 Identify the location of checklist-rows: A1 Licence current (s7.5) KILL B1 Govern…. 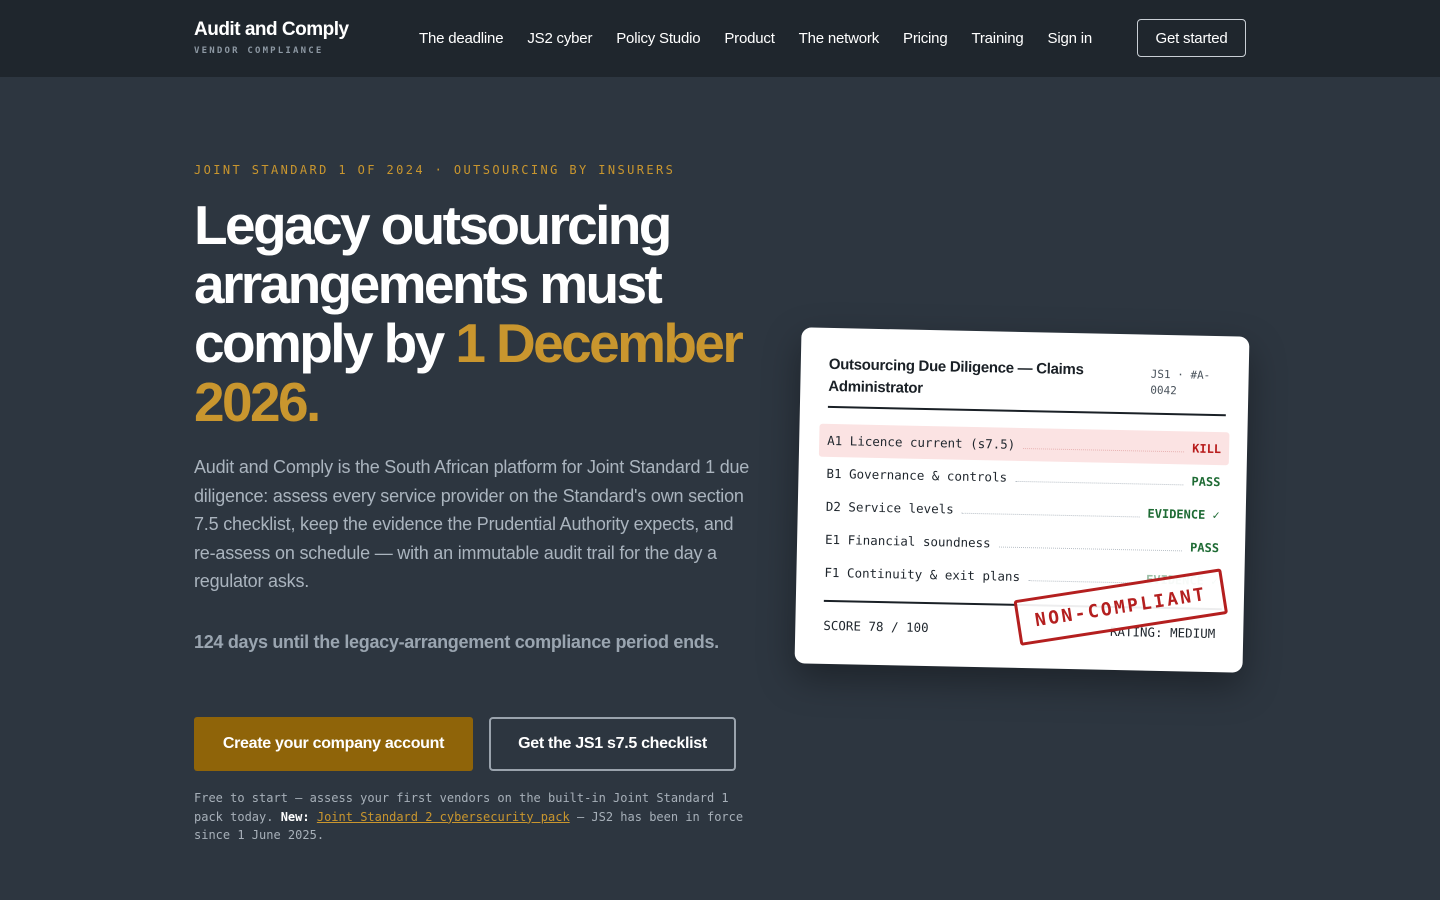
(1023, 510).